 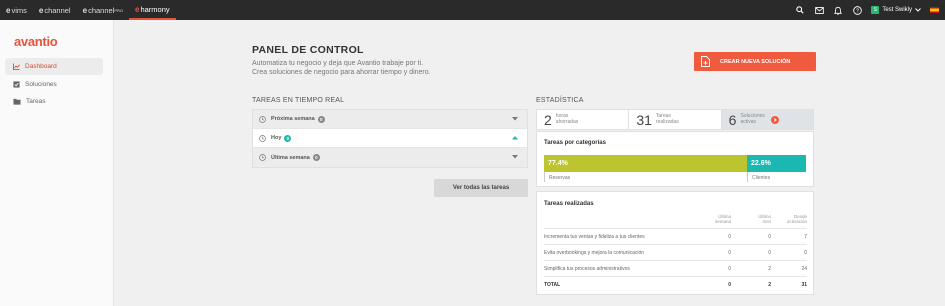 I want to click on tasks-panel: Próxima semana 0 Hoy 0 Última semana 0, so click(x=390, y=138).